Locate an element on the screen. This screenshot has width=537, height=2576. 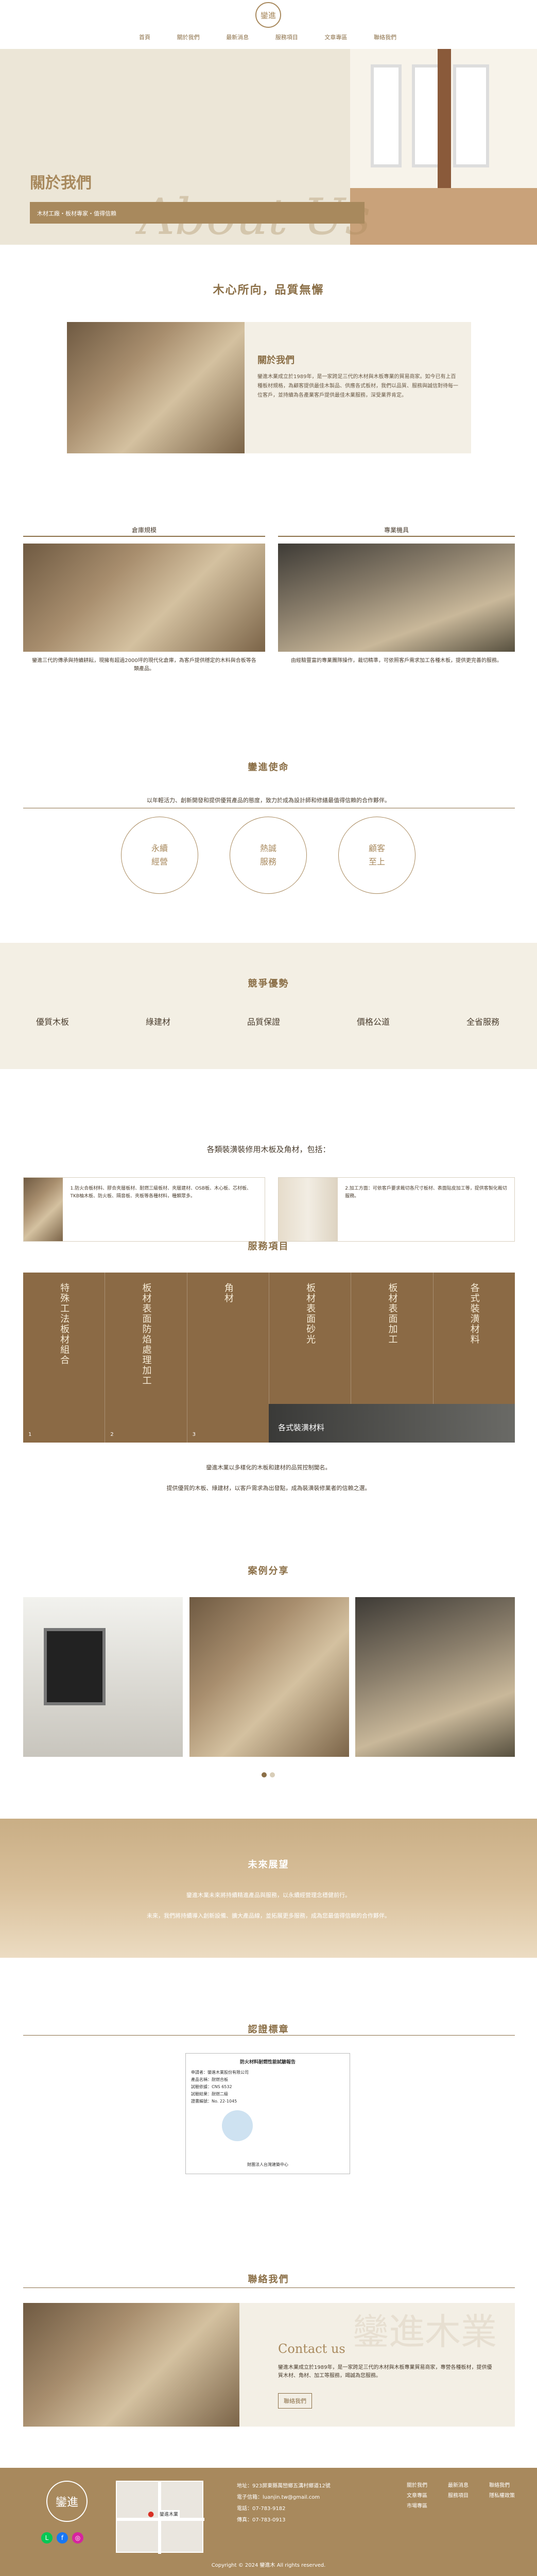
mission-circle-customer: 顧客 至上 is located at coordinates (376, 856).